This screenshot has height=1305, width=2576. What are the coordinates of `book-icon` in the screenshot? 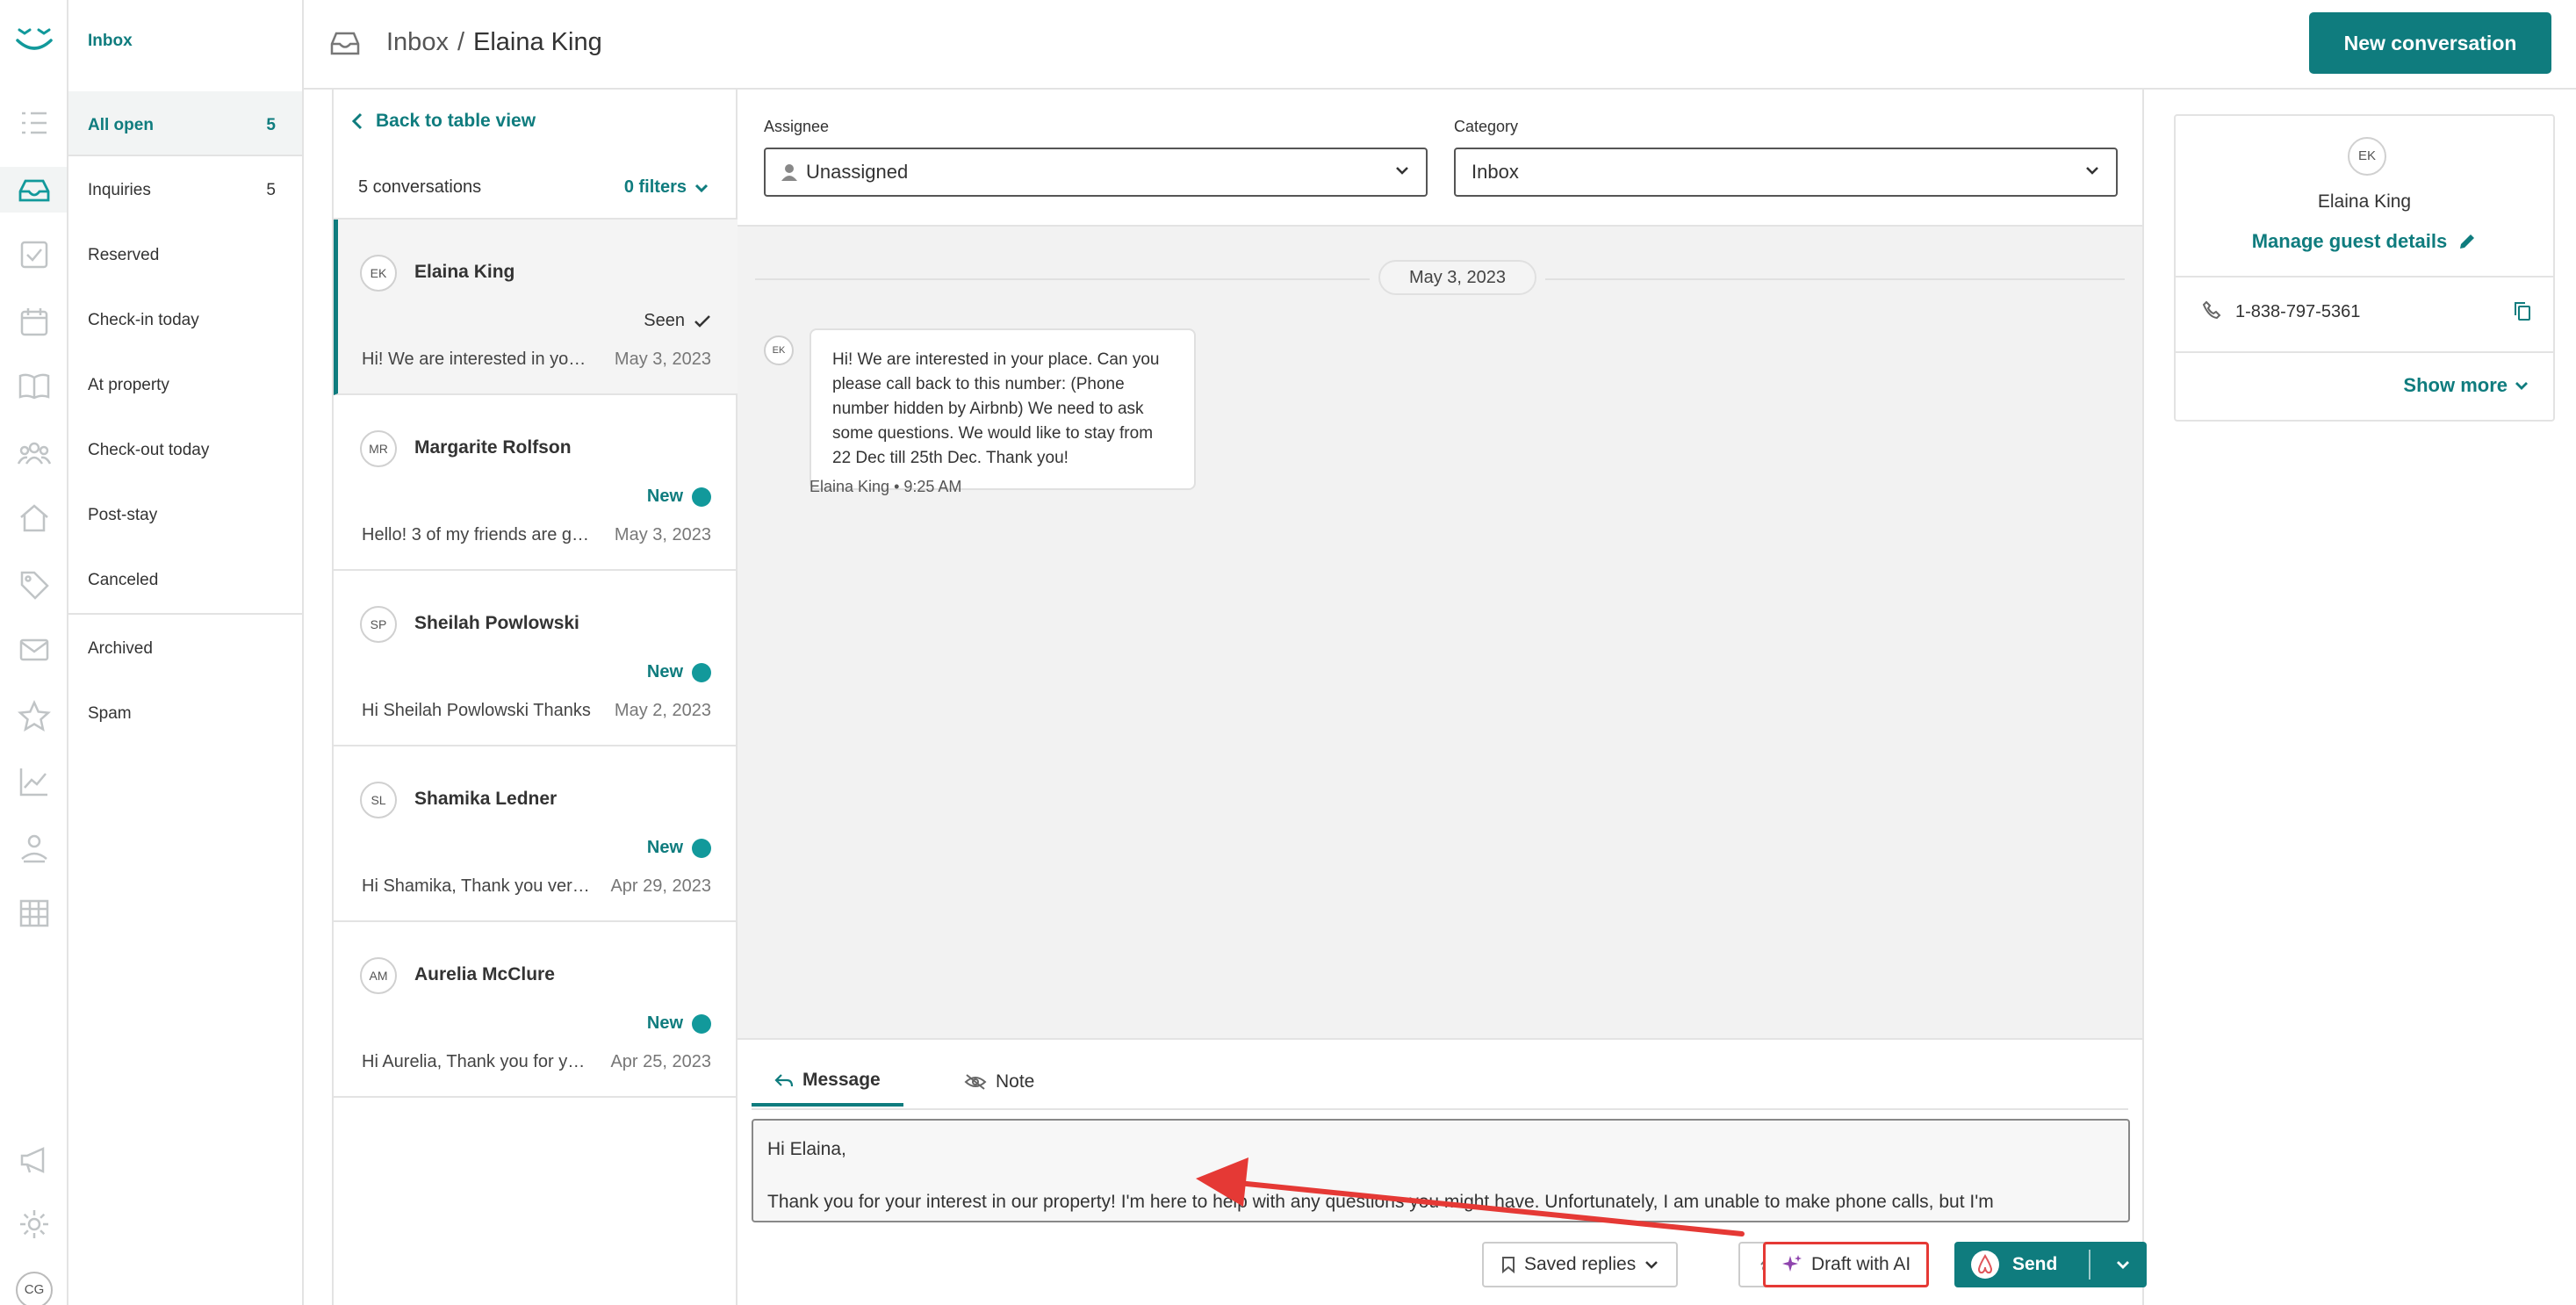 It's located at (34, 387).